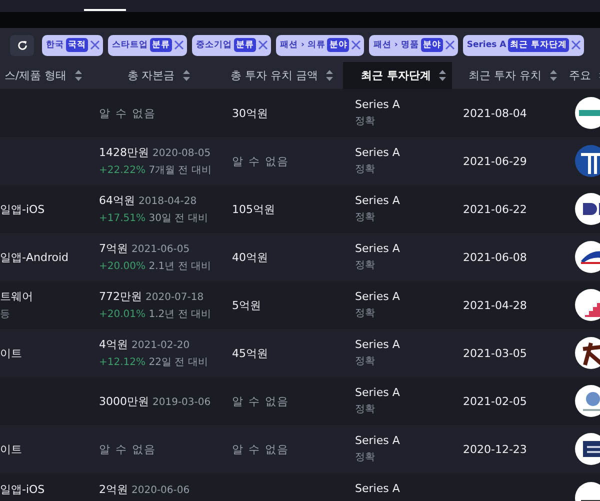 The height and width of the screenshot is (501, 600). Describe the element at coordinates (113, 248) in the screenshot. I see `capital-amount: 7억원` at that location.